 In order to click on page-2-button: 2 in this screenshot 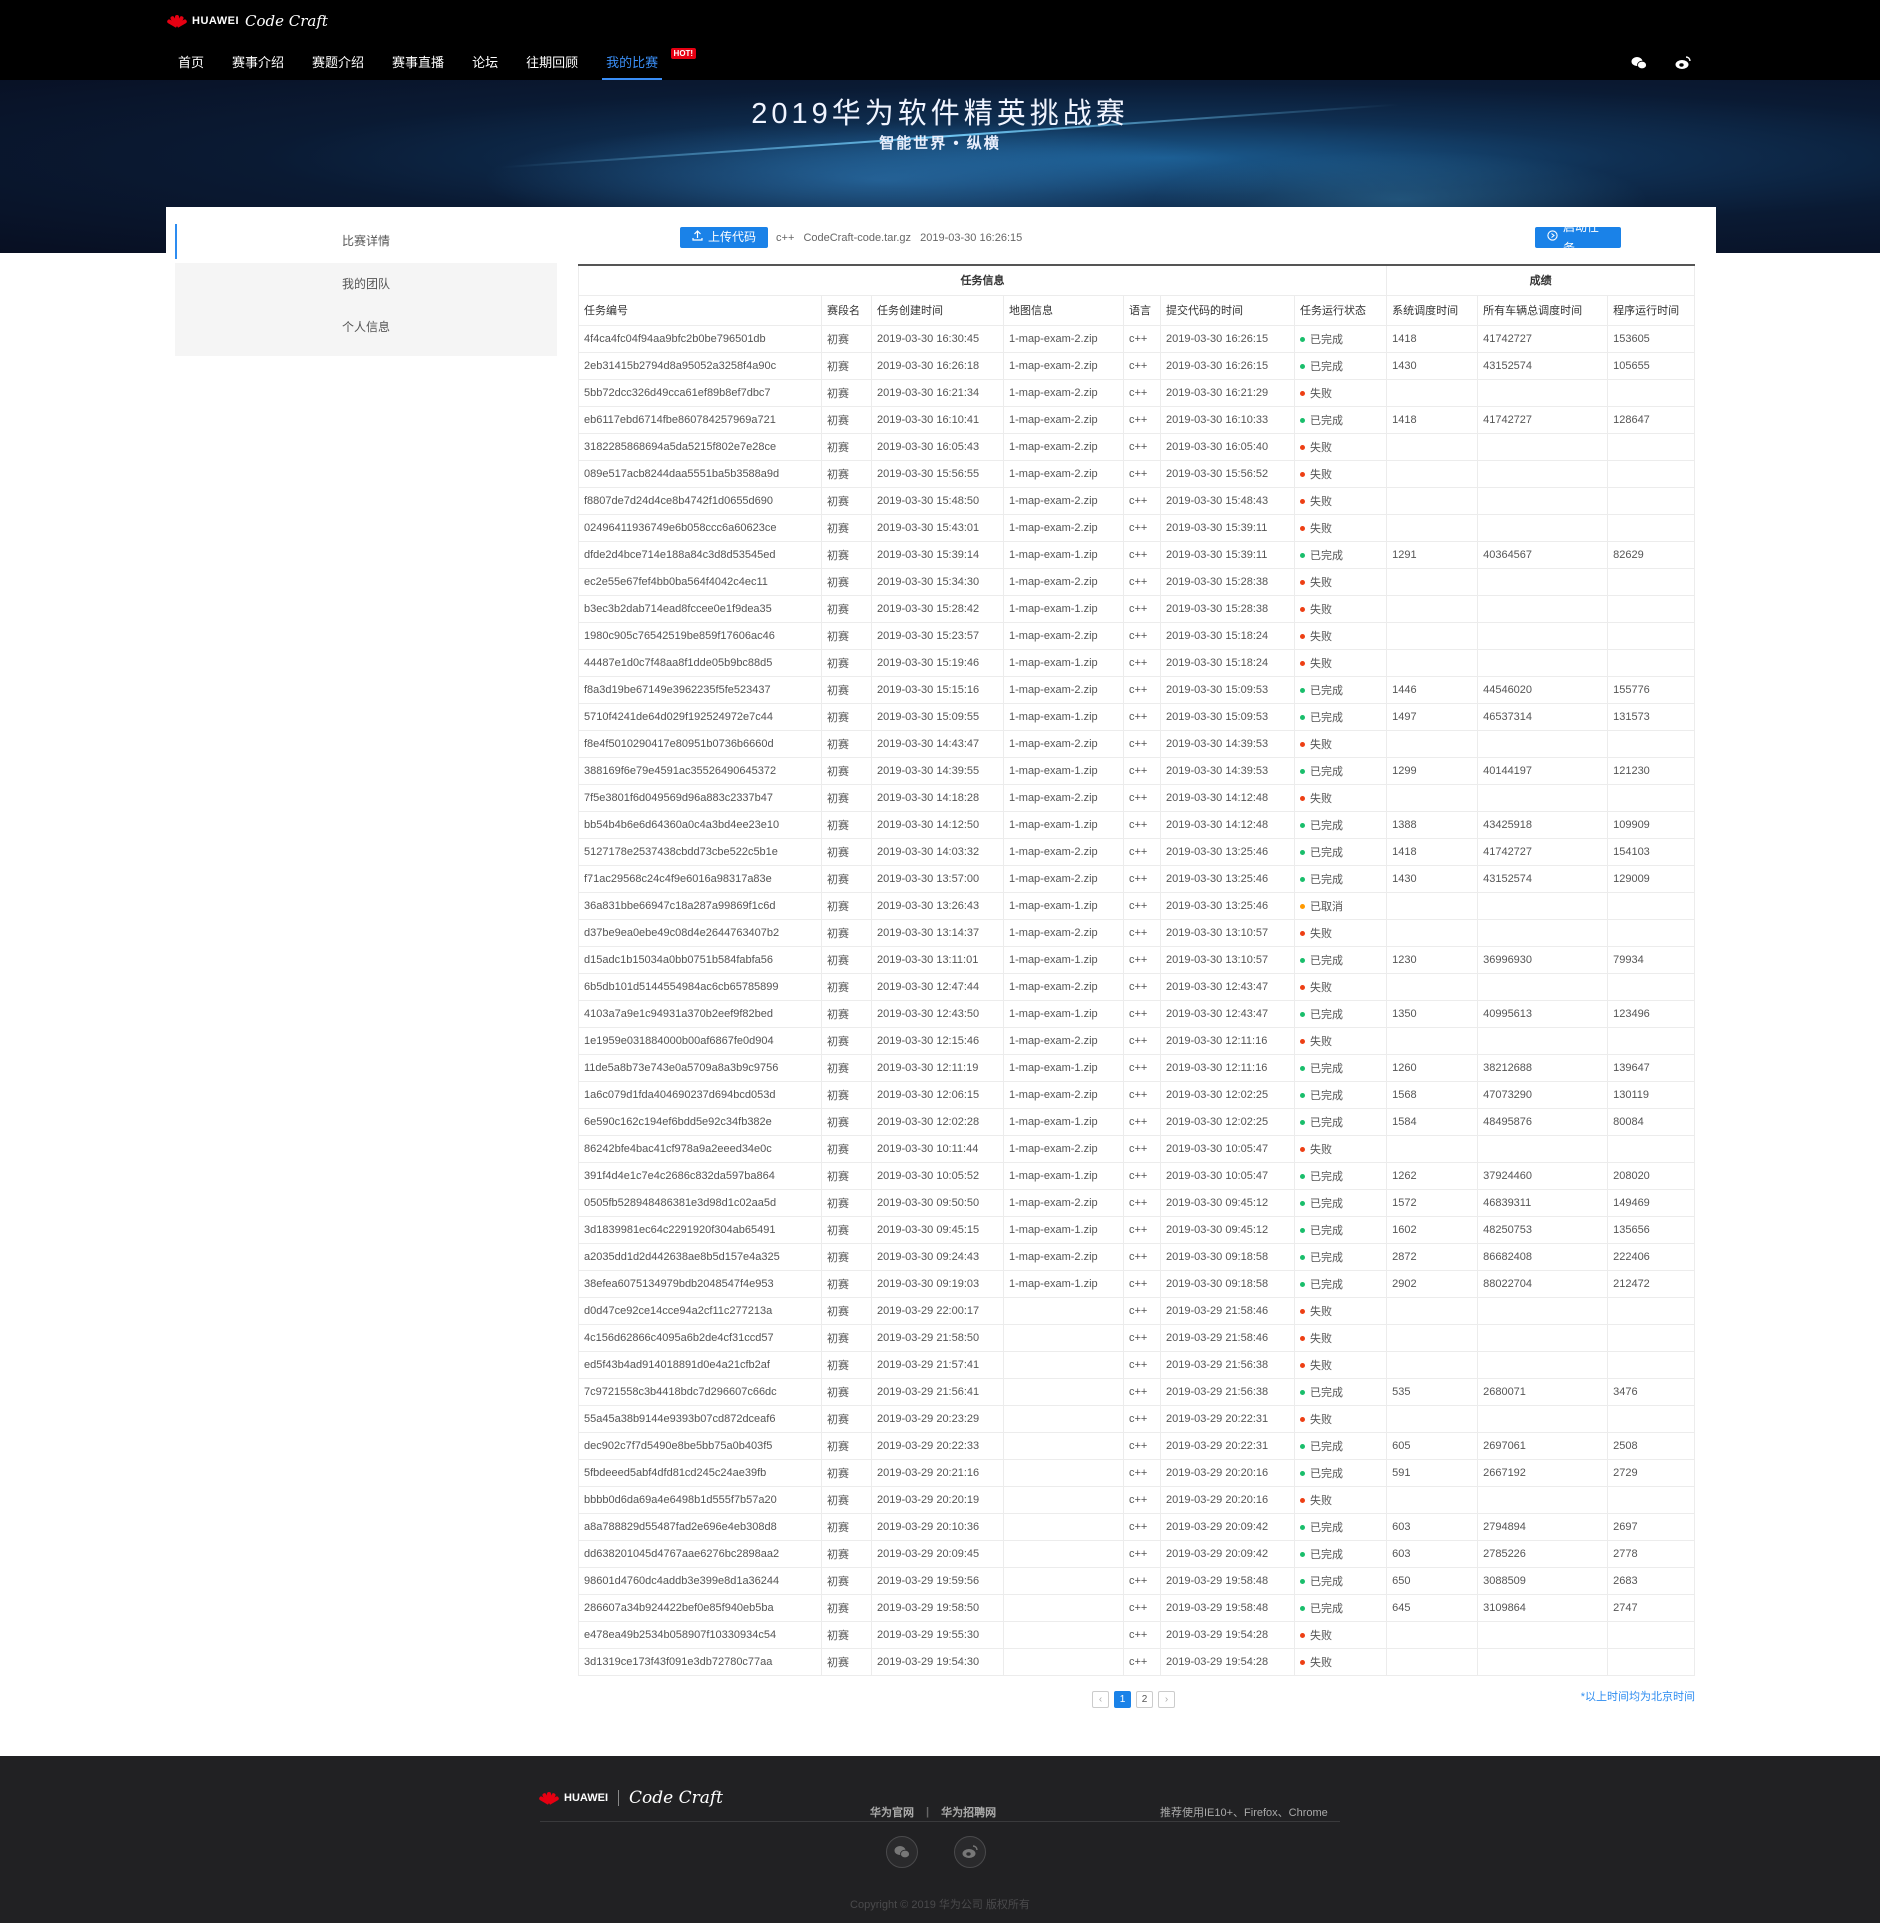, I will do `click(1144, 1699)`.